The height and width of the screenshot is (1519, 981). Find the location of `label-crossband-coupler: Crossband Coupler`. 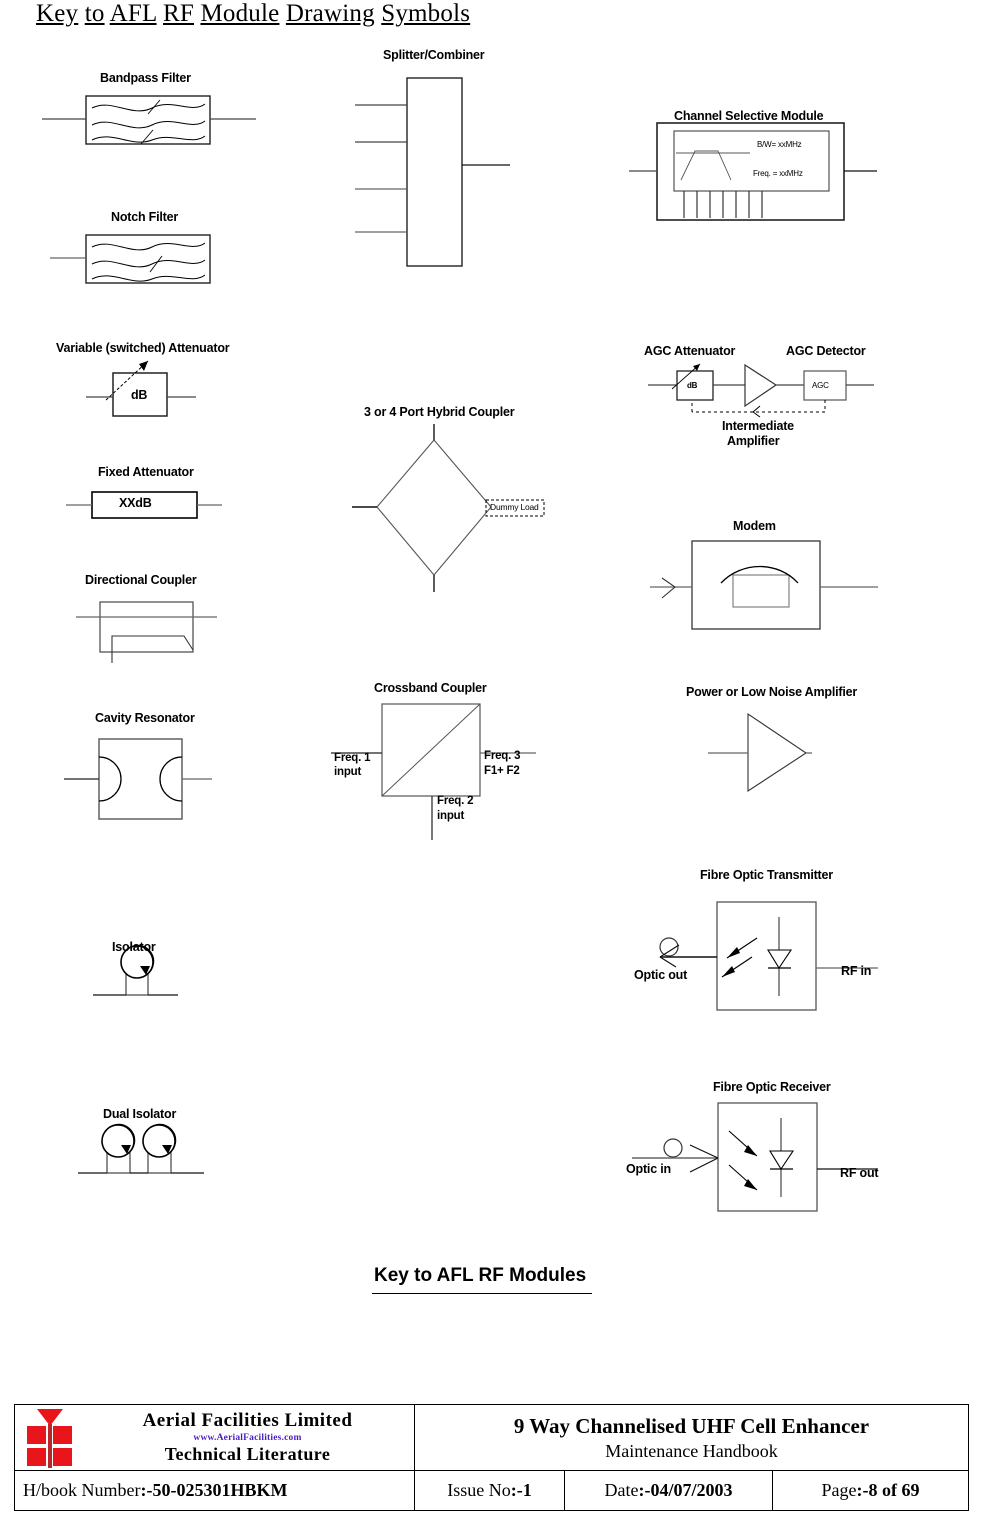

label-crossband-coupler: Crossband Coupler is located at coordinates (430, 688).